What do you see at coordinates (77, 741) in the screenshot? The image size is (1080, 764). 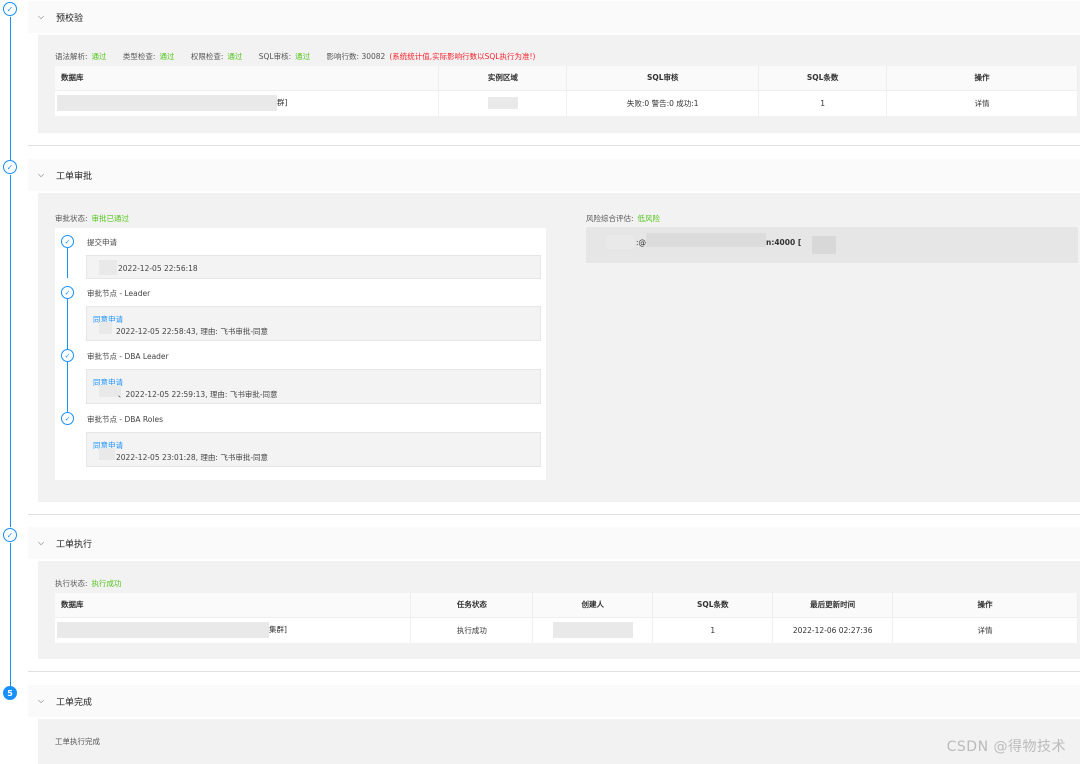 I see `completion-text: 工单执行完成` at bounding box center [77, 741].